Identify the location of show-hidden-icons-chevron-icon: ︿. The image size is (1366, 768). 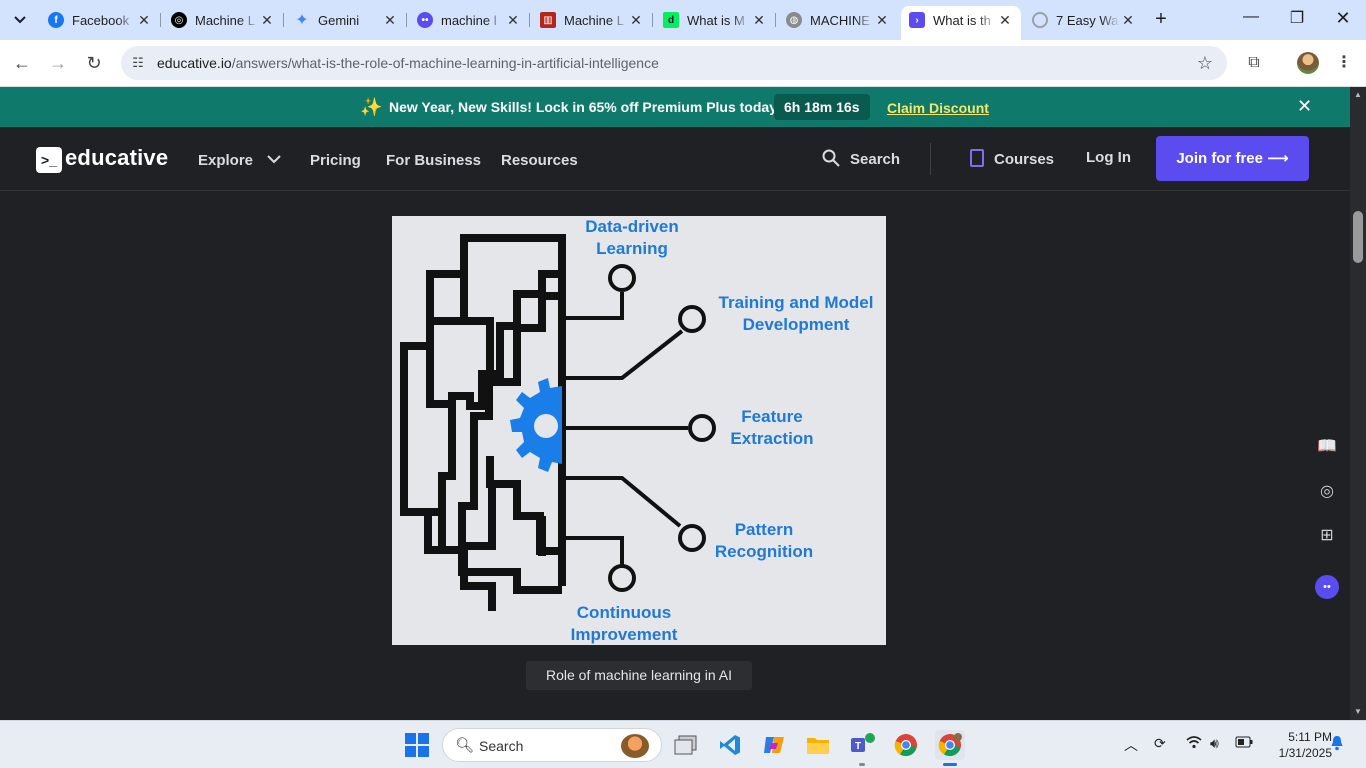
(1131, 745).